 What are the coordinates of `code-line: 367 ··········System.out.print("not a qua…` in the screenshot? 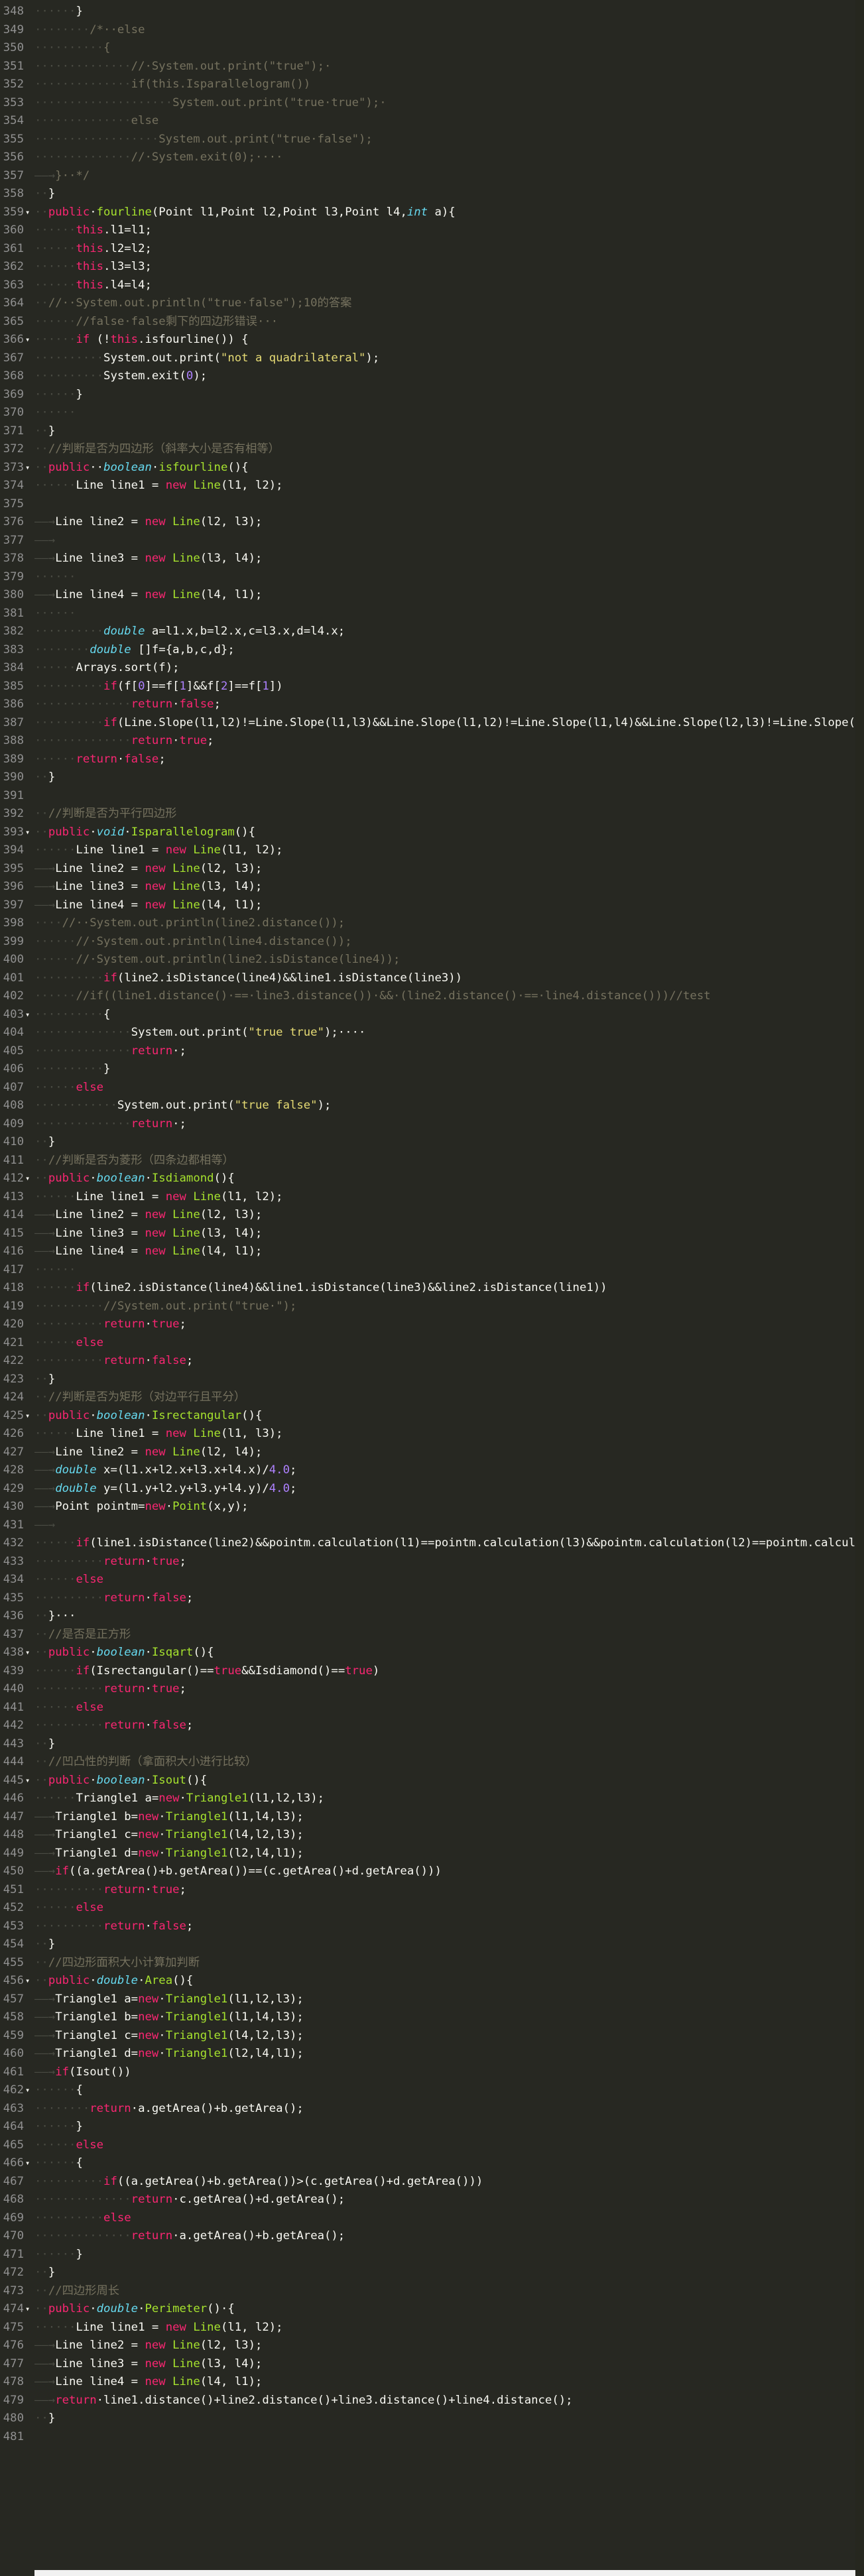 It's located at (427, 358).